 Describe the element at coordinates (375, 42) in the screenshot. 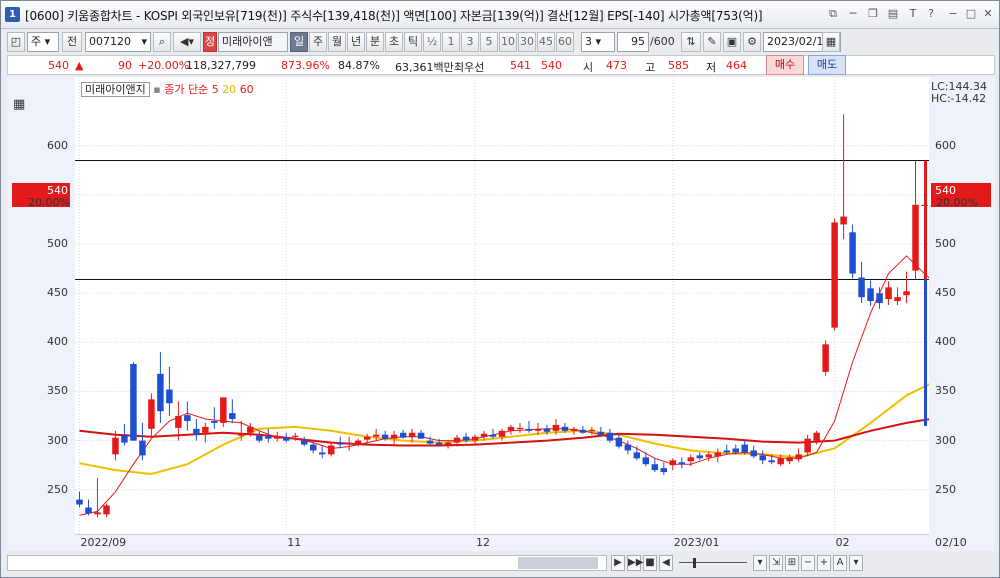

I see `period-button-4: 분` at that location.